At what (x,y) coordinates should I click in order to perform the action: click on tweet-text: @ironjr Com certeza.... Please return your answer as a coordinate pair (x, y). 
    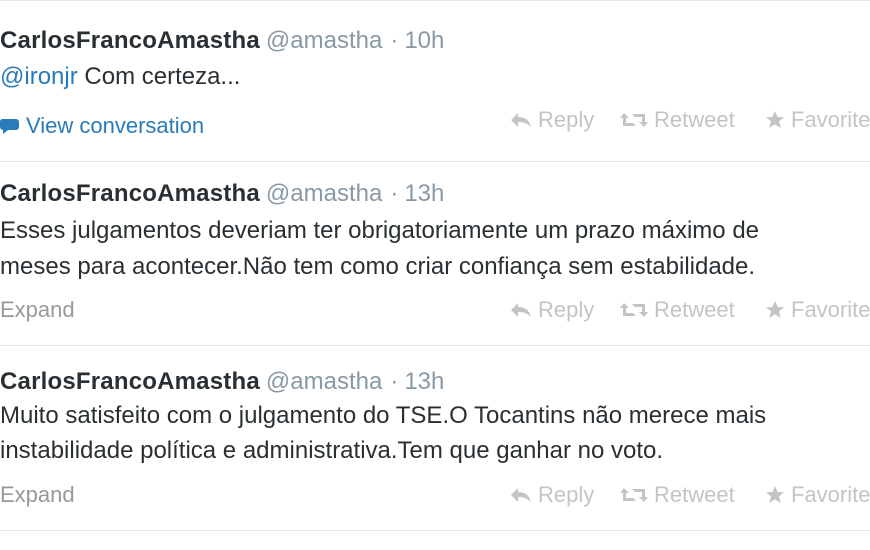
    Looking at the image, I should click on (120, 77).